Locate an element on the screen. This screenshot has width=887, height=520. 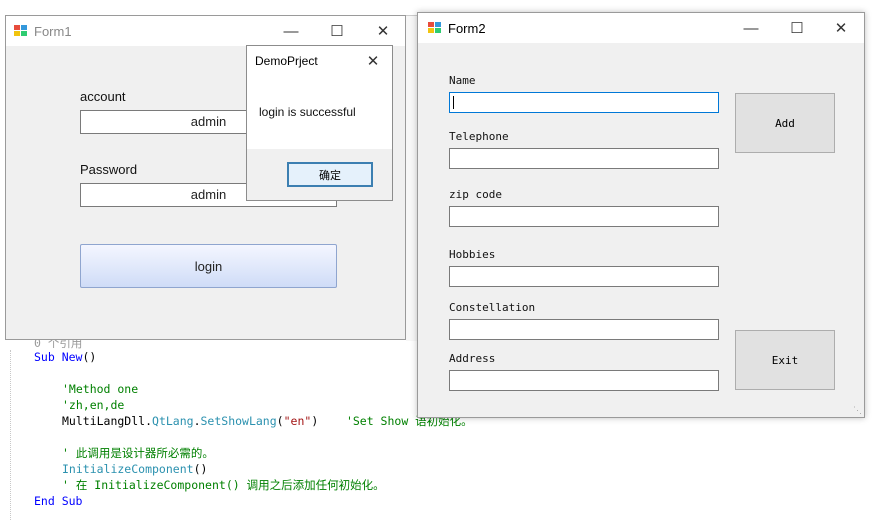
code-token: ' 此调用是设计器所必需的。 is located at coordinates (138, 453).